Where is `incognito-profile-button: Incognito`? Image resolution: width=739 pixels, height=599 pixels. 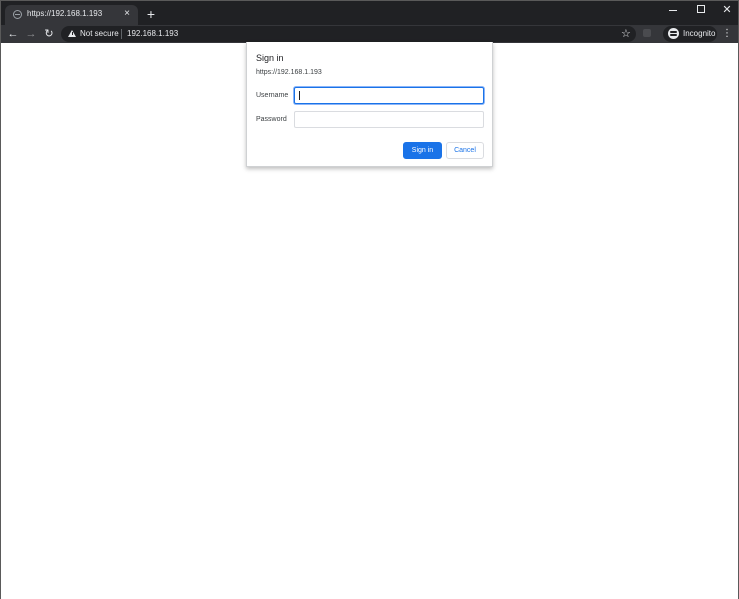 incognito-profile-button: Incognito is located at coordinates (690, 34).